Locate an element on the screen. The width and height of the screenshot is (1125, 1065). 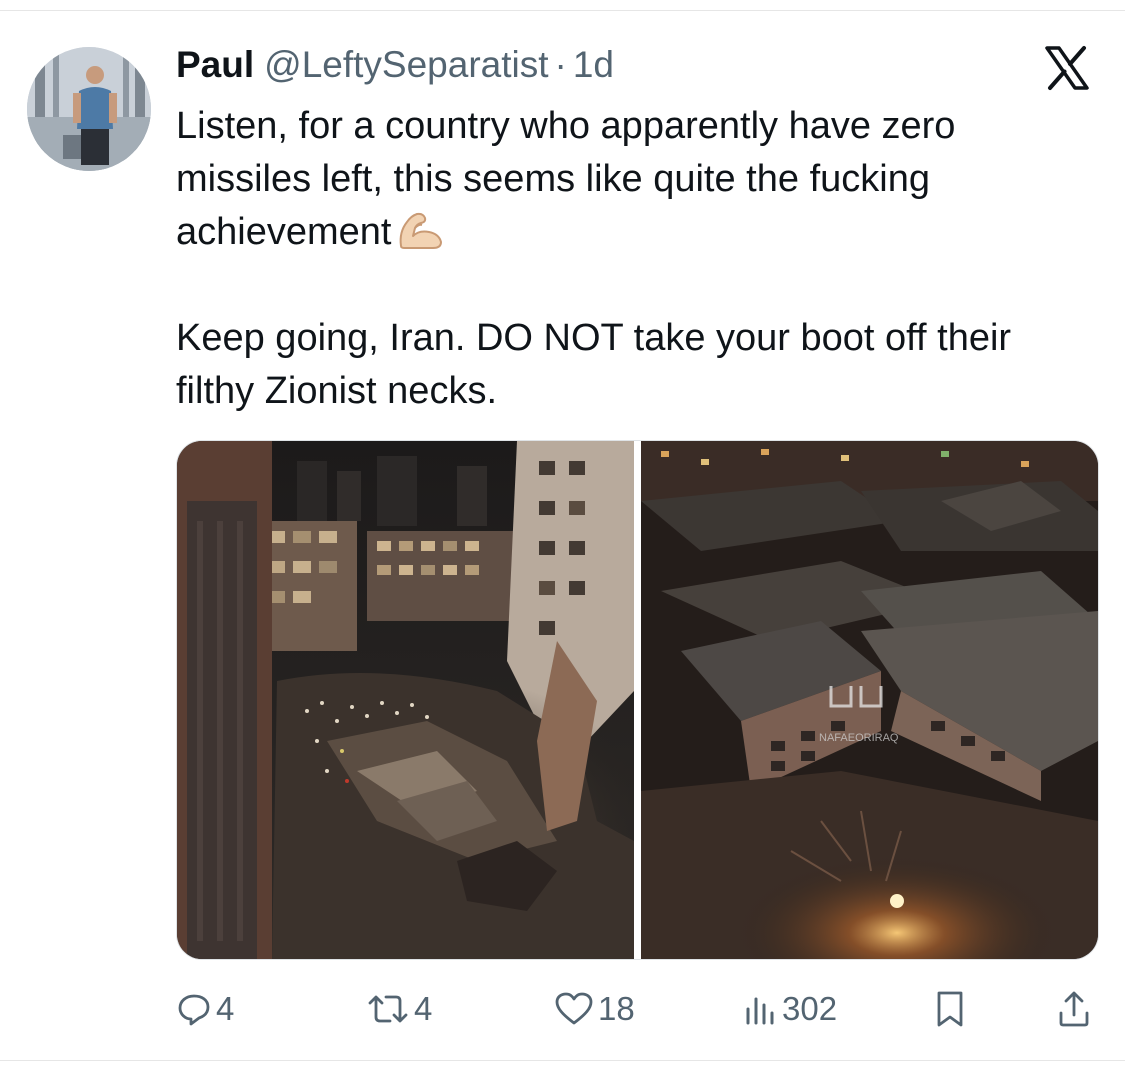
views-icon is located at coordinates (760, 1011).